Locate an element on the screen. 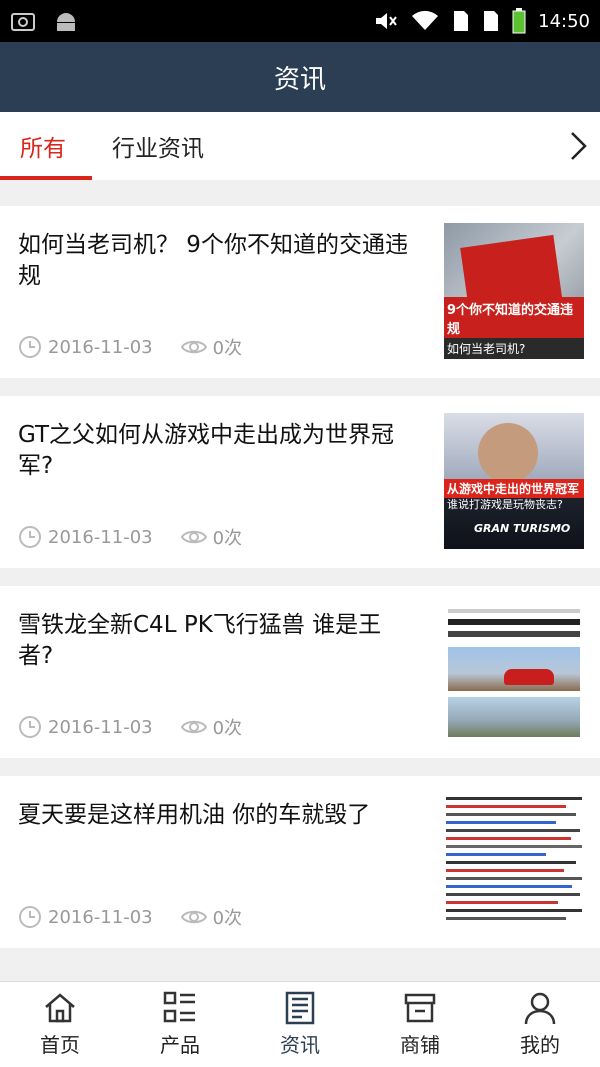 The image size is (600, 1067). chevron-right-icon is located at coordinates (579, 146).